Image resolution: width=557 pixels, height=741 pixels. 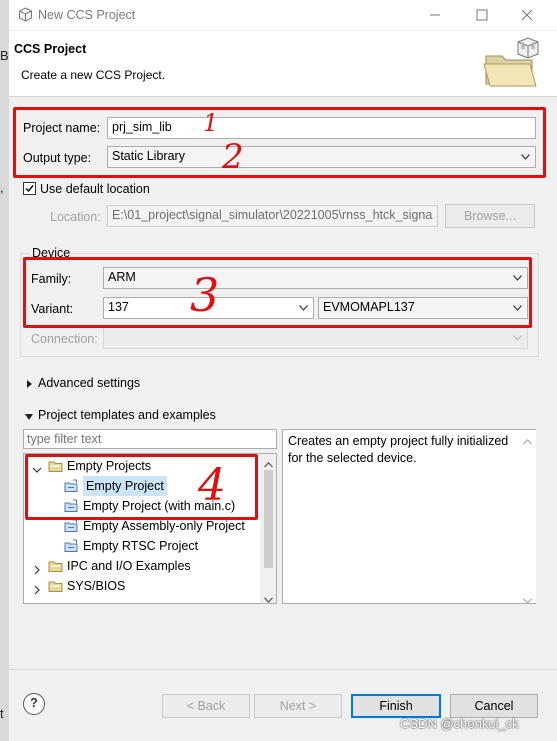 What do you see at coordinates (268, 519) in the screenshot?
I see `tree-scroll-thumb` at bounding box center [268, 519].